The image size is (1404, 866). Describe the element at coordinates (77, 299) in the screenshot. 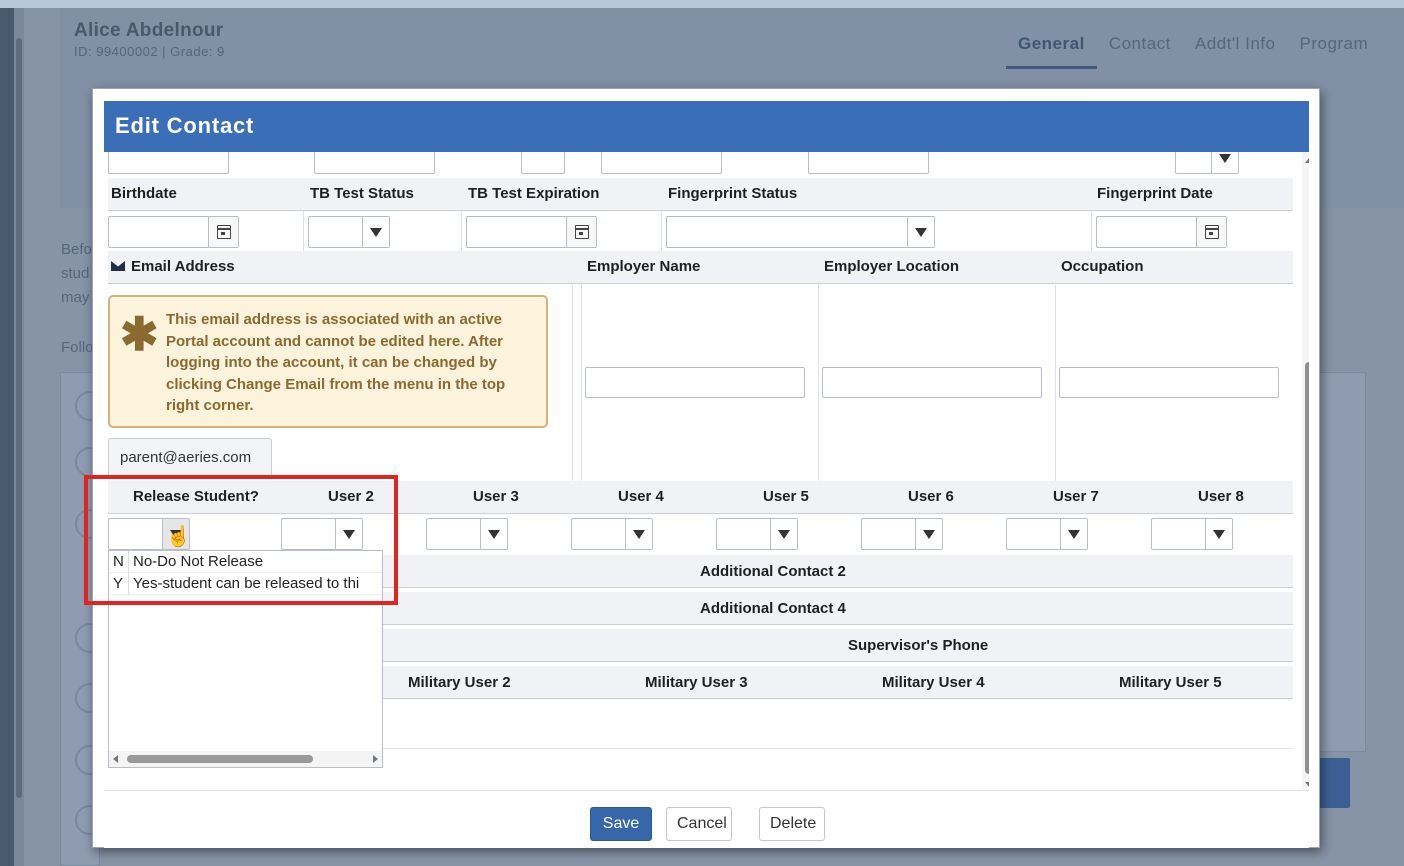

I see `background-left-text: Befo stud may Follo` at that location.